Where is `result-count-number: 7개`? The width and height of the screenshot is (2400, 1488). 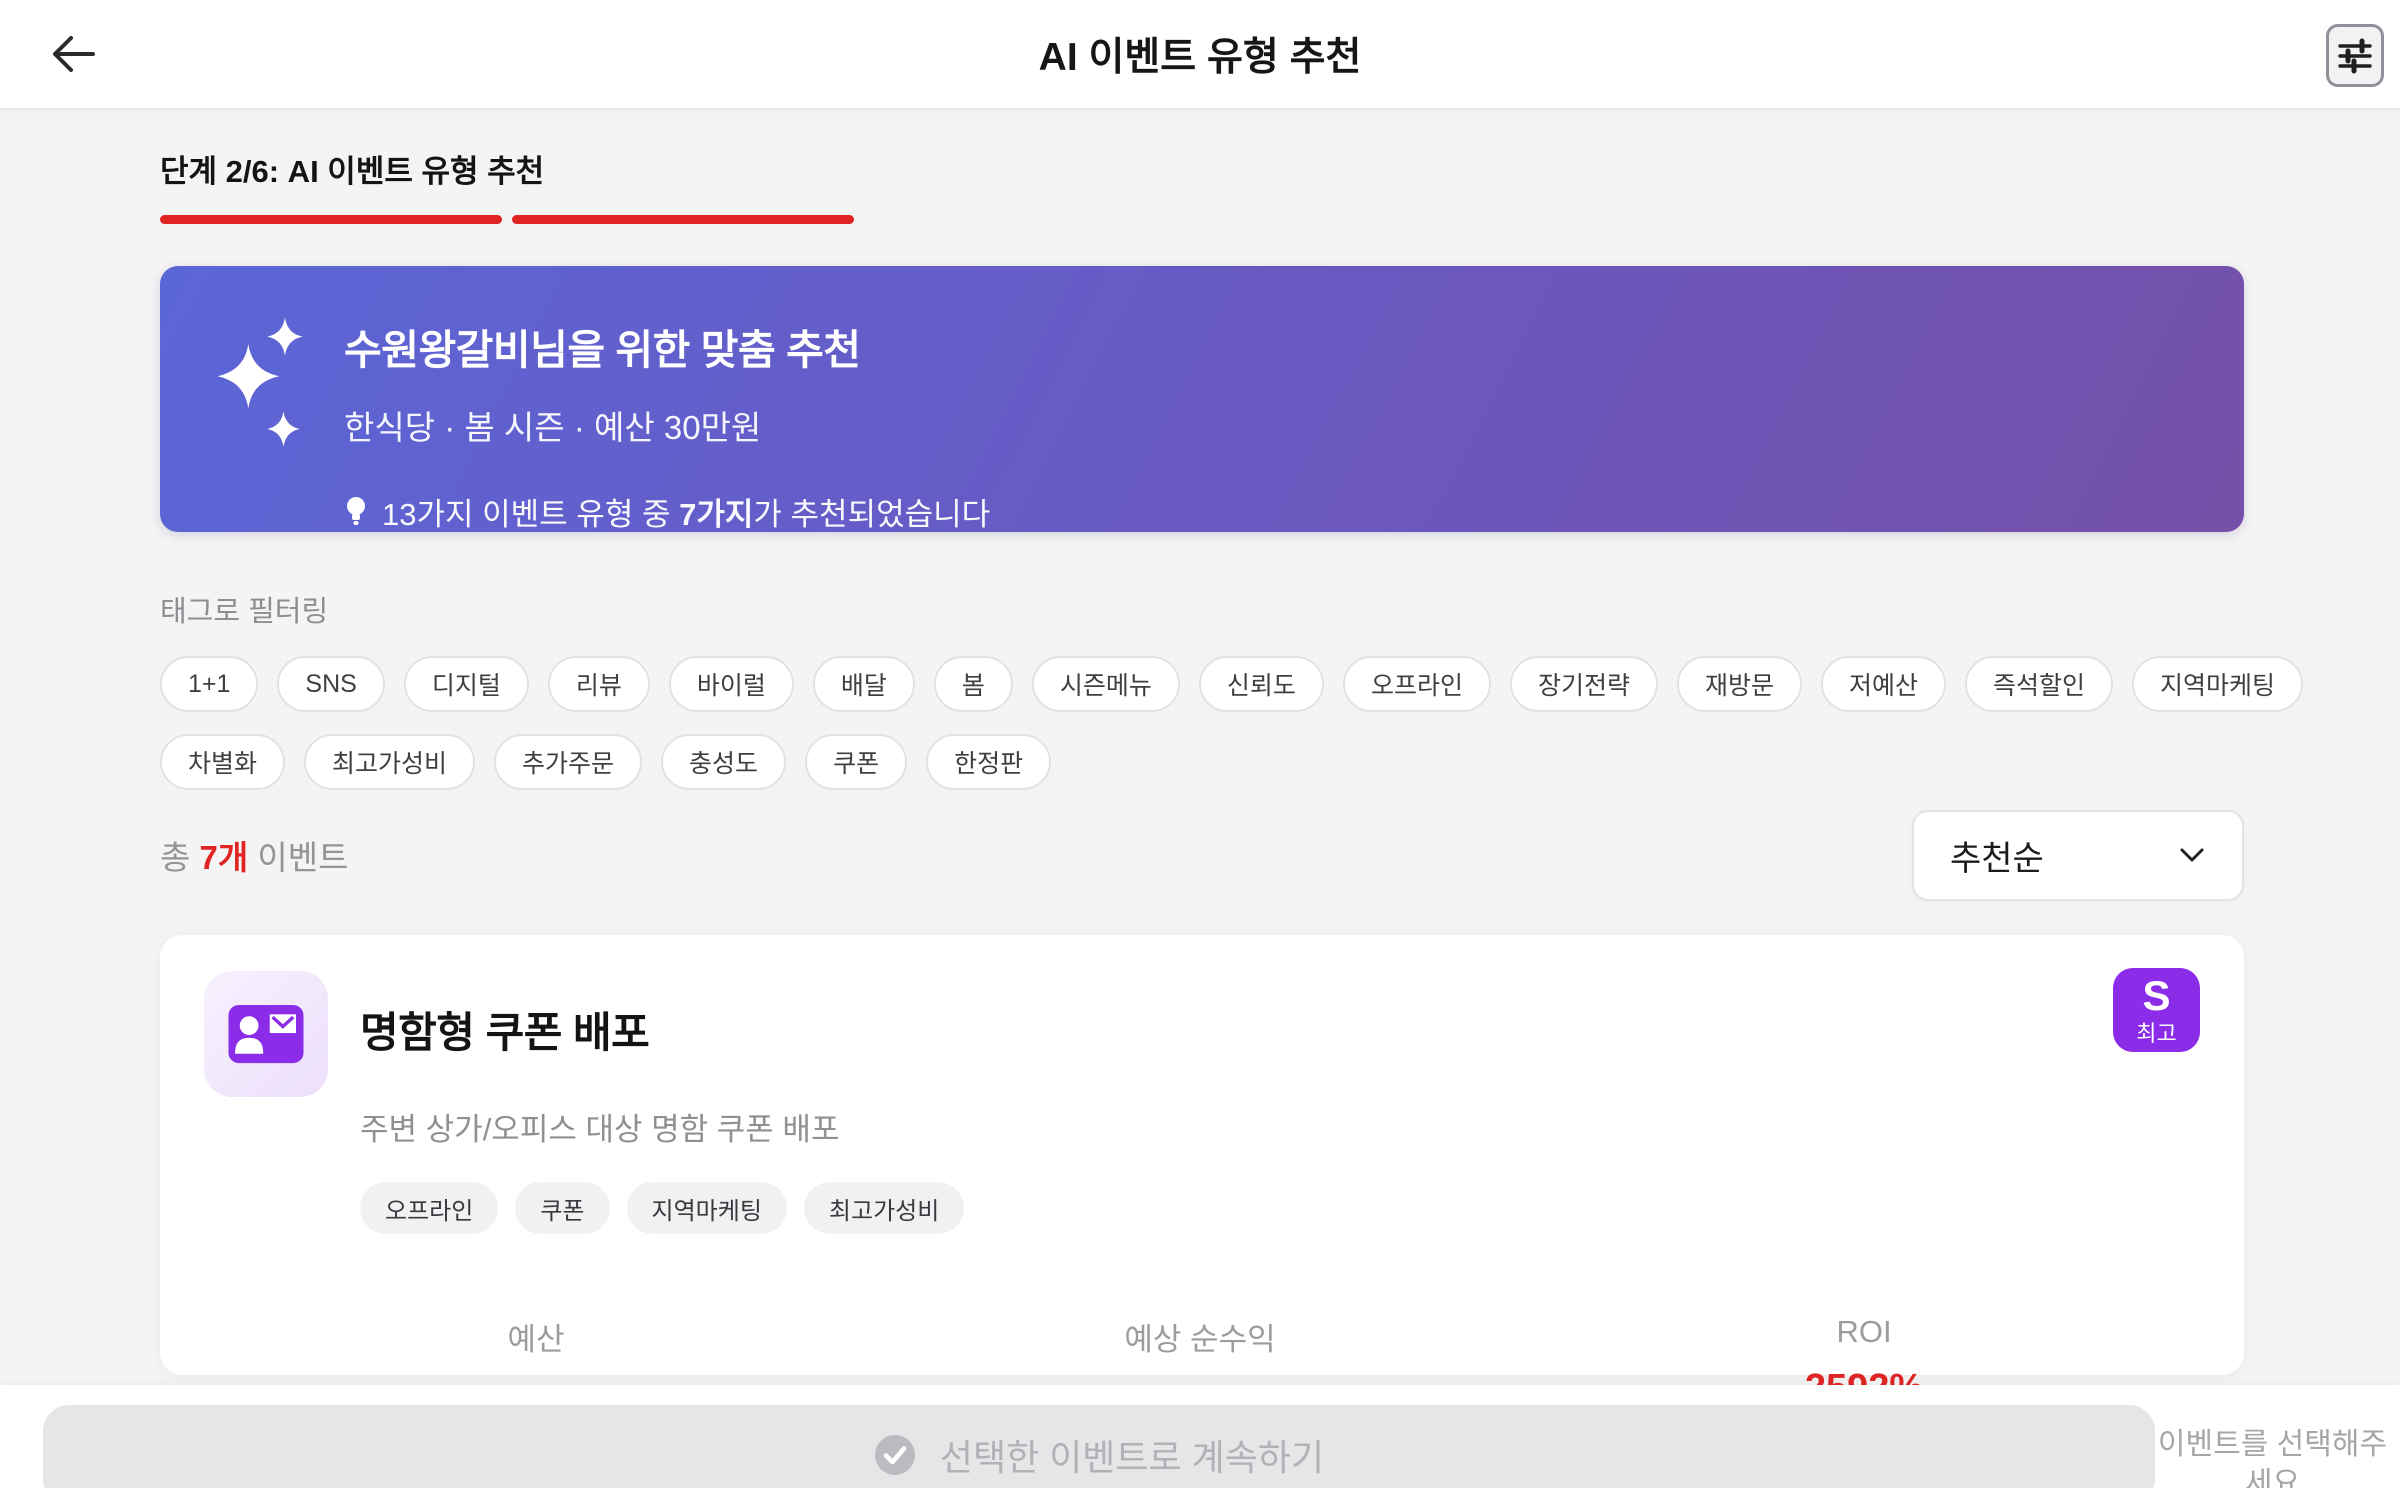
result-count-number: 7개 is located at coordinates (224, 857).